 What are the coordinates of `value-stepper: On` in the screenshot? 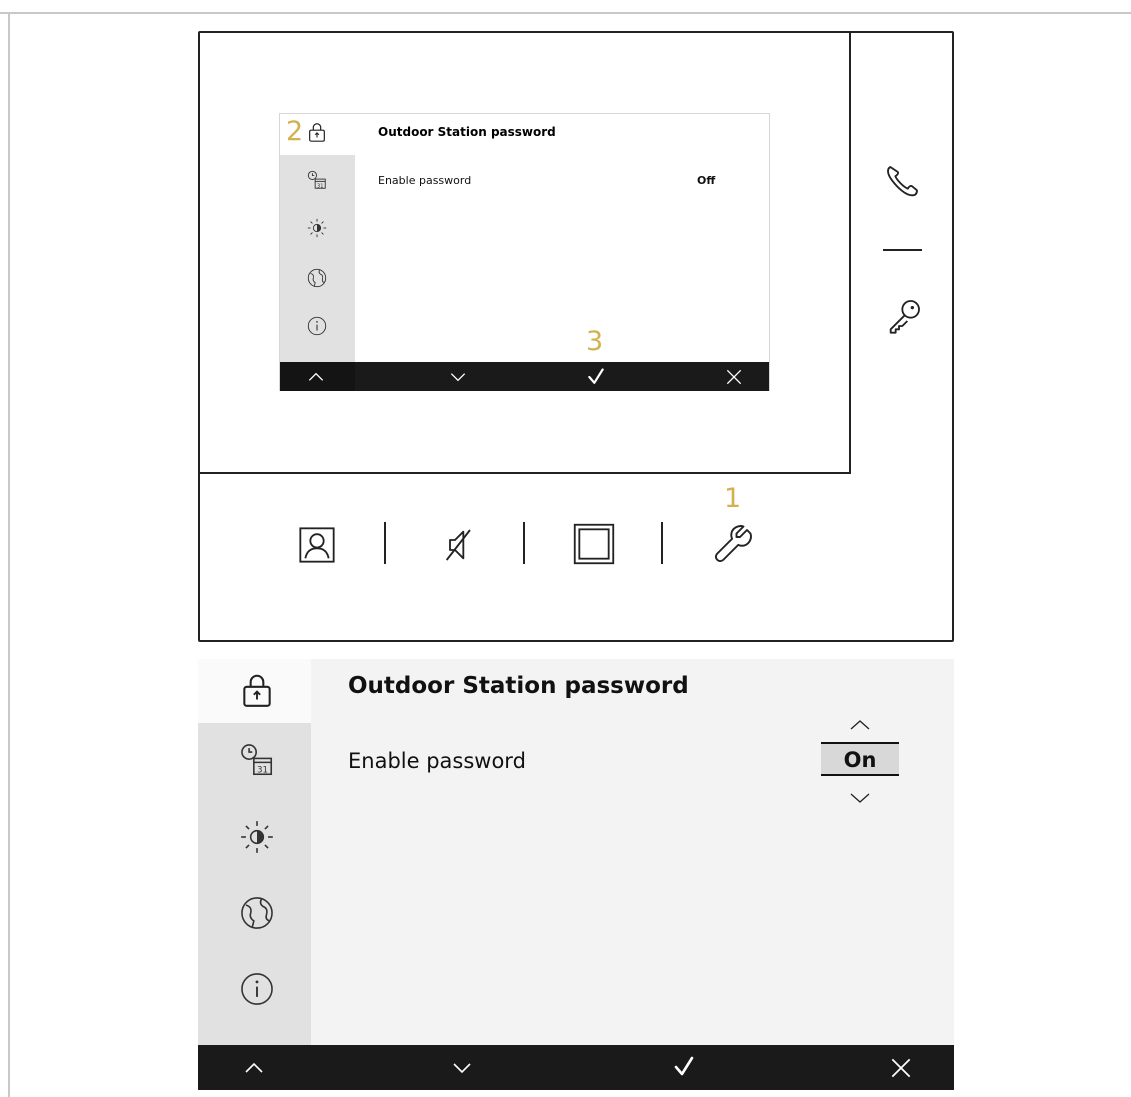 It's located at (860, 763).